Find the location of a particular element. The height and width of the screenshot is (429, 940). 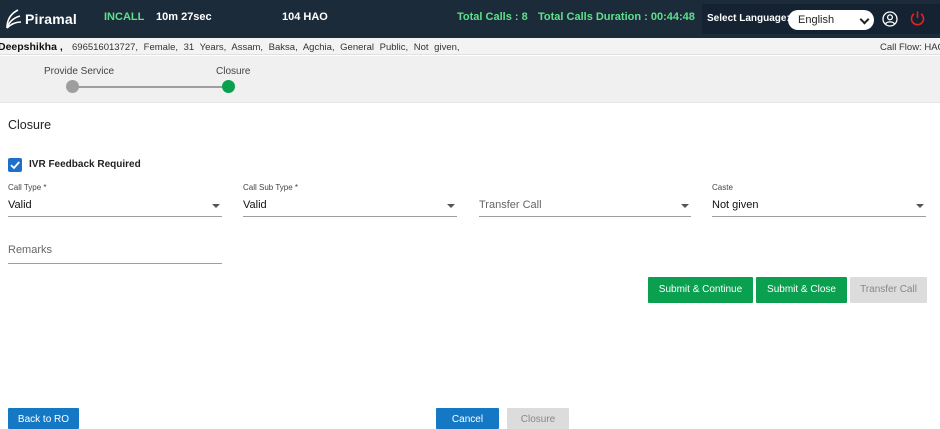

chevron-down-icon is located at coordinates (864, 19).